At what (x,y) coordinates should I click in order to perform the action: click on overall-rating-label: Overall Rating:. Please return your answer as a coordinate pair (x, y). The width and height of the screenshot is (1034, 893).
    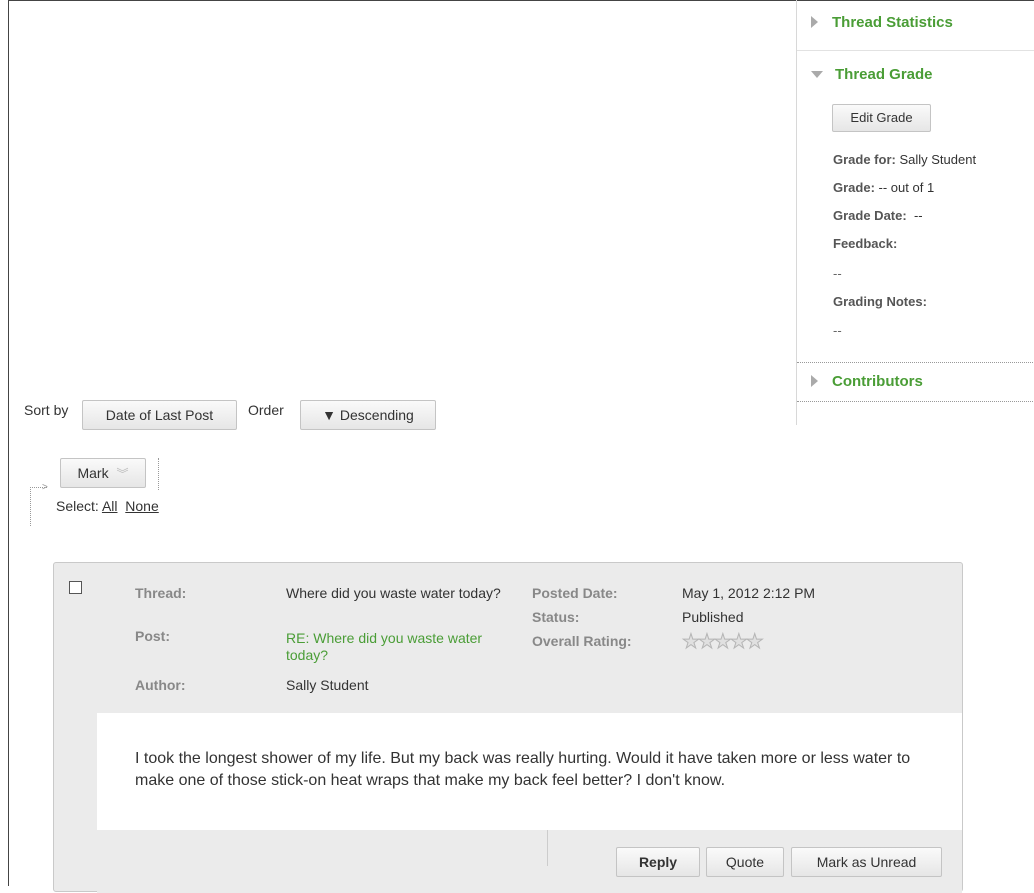
    Looking at the image, I should click on (582, 641).